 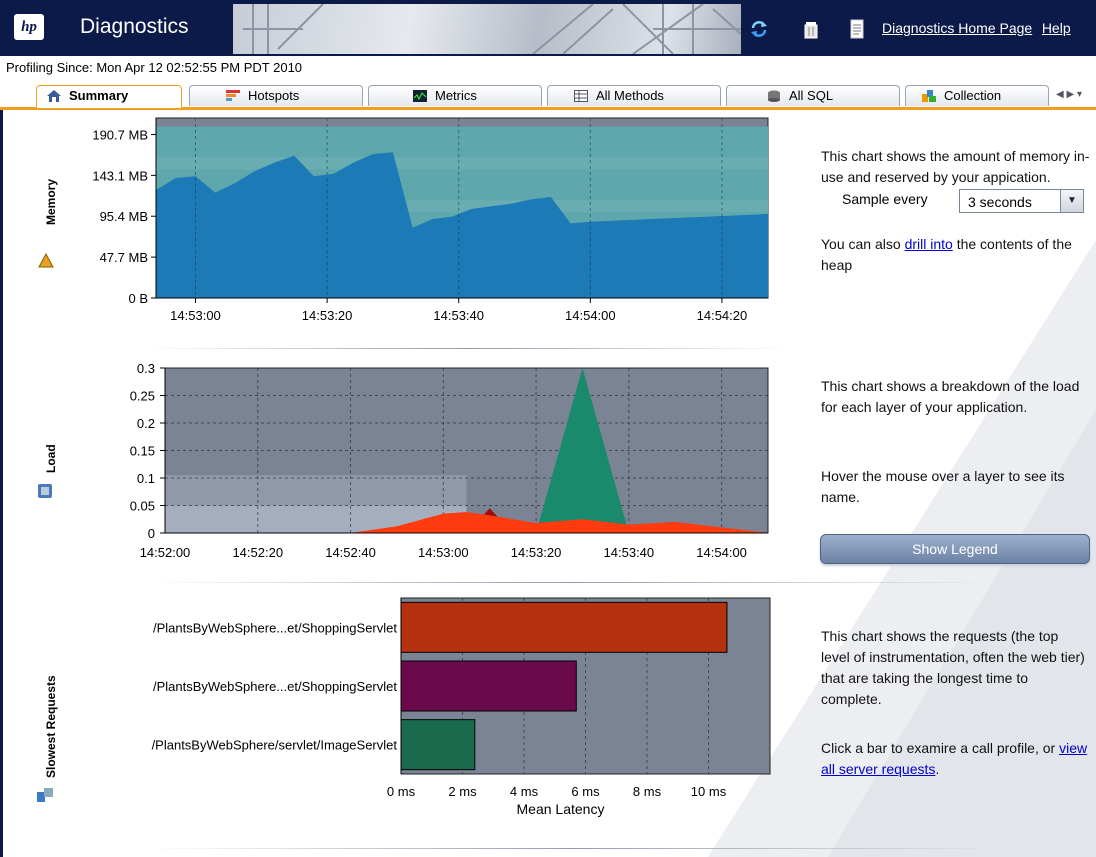 What do you see at coordinates (581, 96) in the screenshot?
I see `table-icon` at bounding box center [581, 96].